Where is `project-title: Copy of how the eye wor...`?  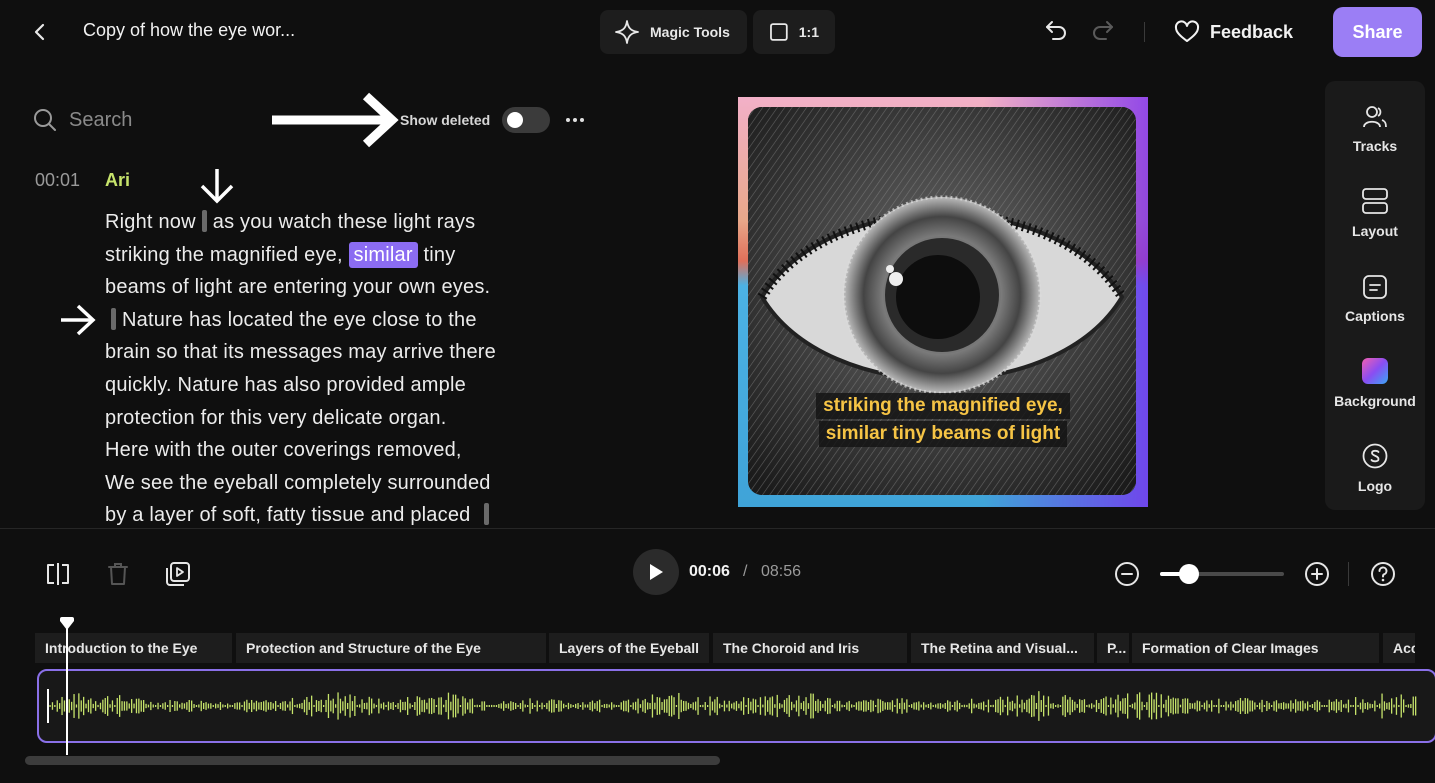 project-title: Copy of how the eye wor... is located at coordinates (189, 30).